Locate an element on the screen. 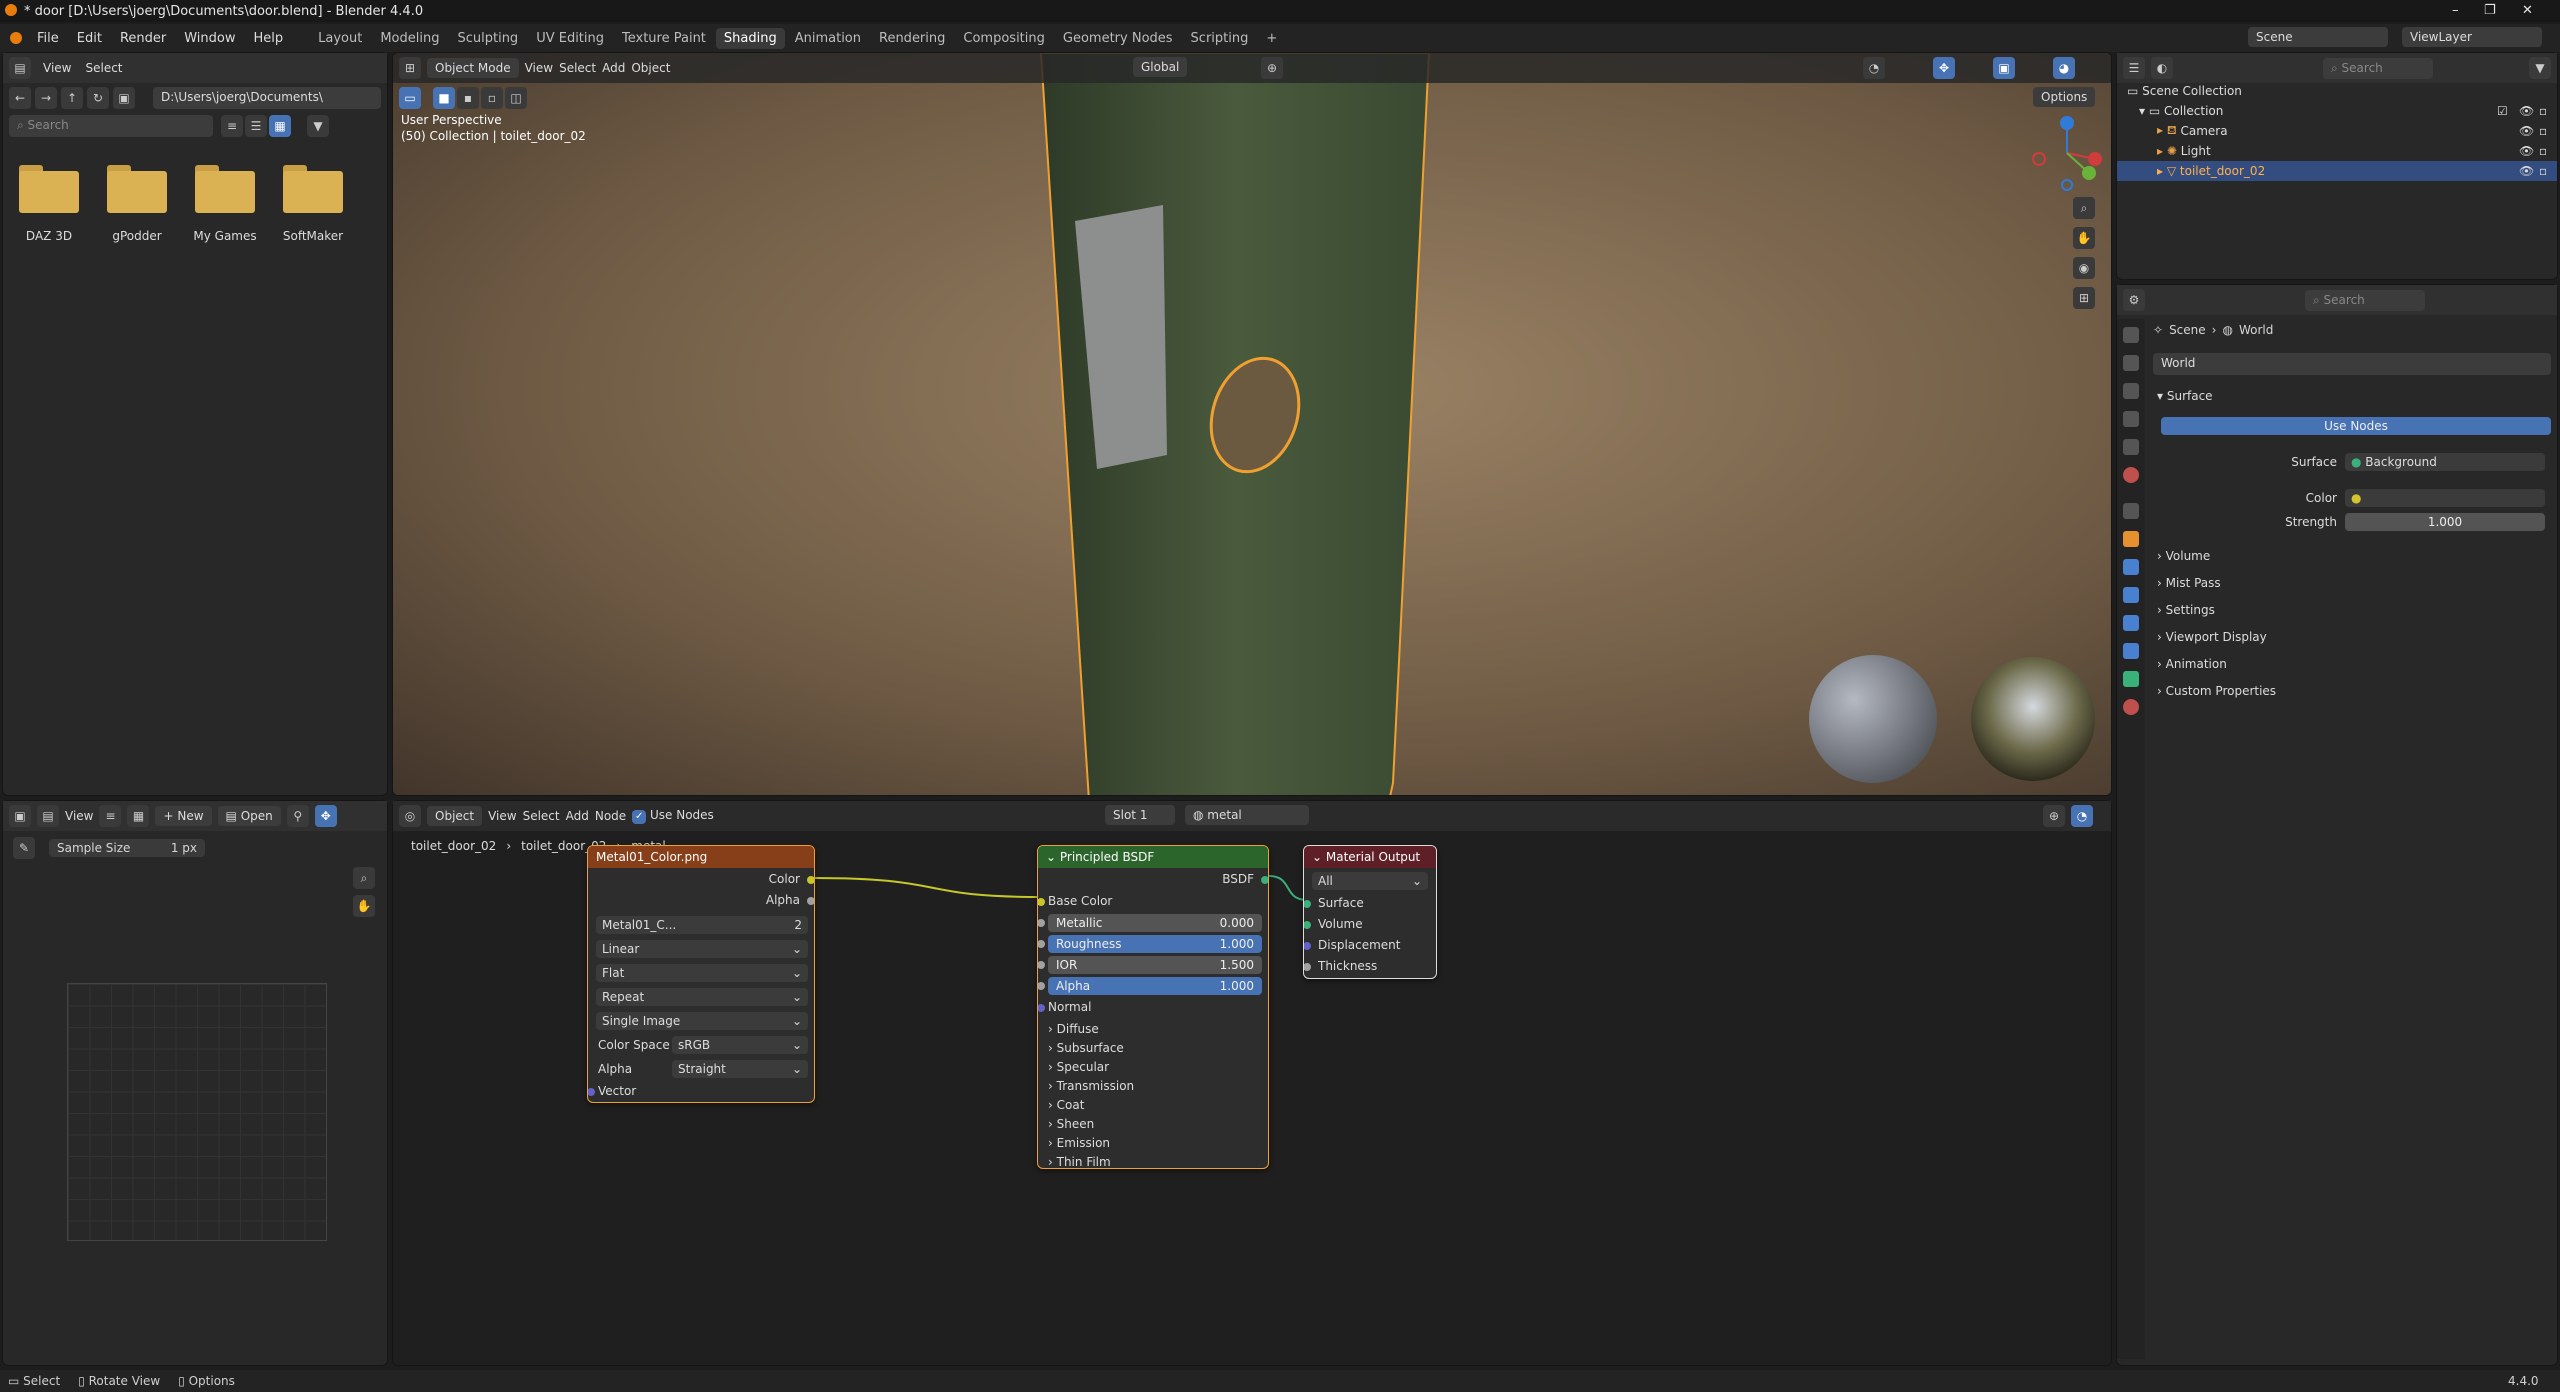 The image size is (2560, 1392). workspace-tab-uv-editing: UV Editing is located at coordinates (570, 38).